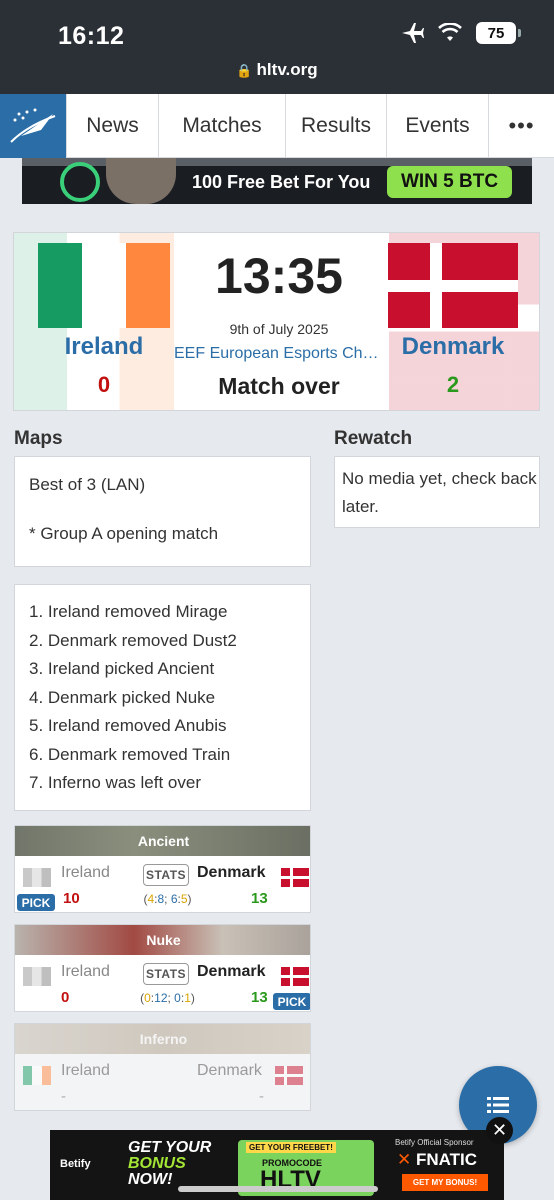 This screenshot has height=1200, width=554. I want to click on banner-person-image, so click(141, 181).